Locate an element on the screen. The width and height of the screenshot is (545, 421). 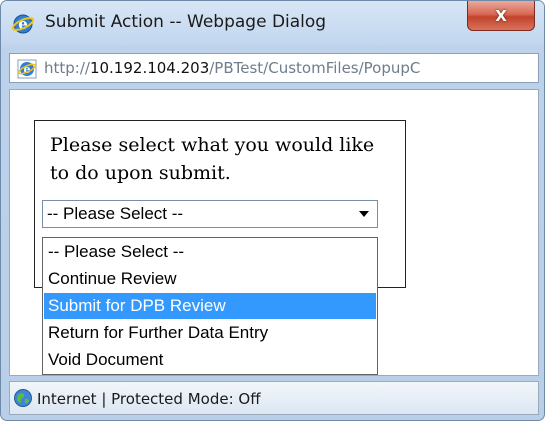
close-icon: X is located at coordinates (501, 15).